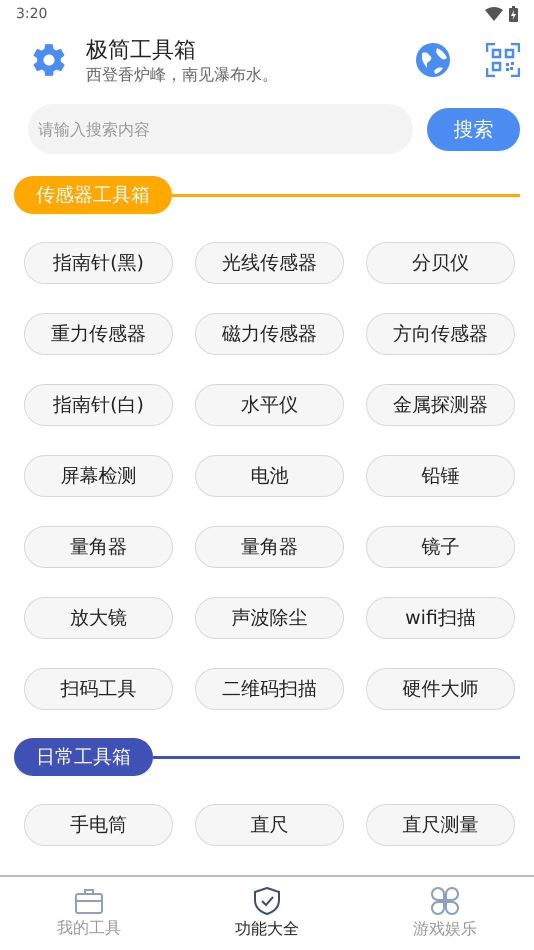 Image resolution: width=534 pixels, height=950 pixels. I want to click on wifi-icon, so click(494, 14).